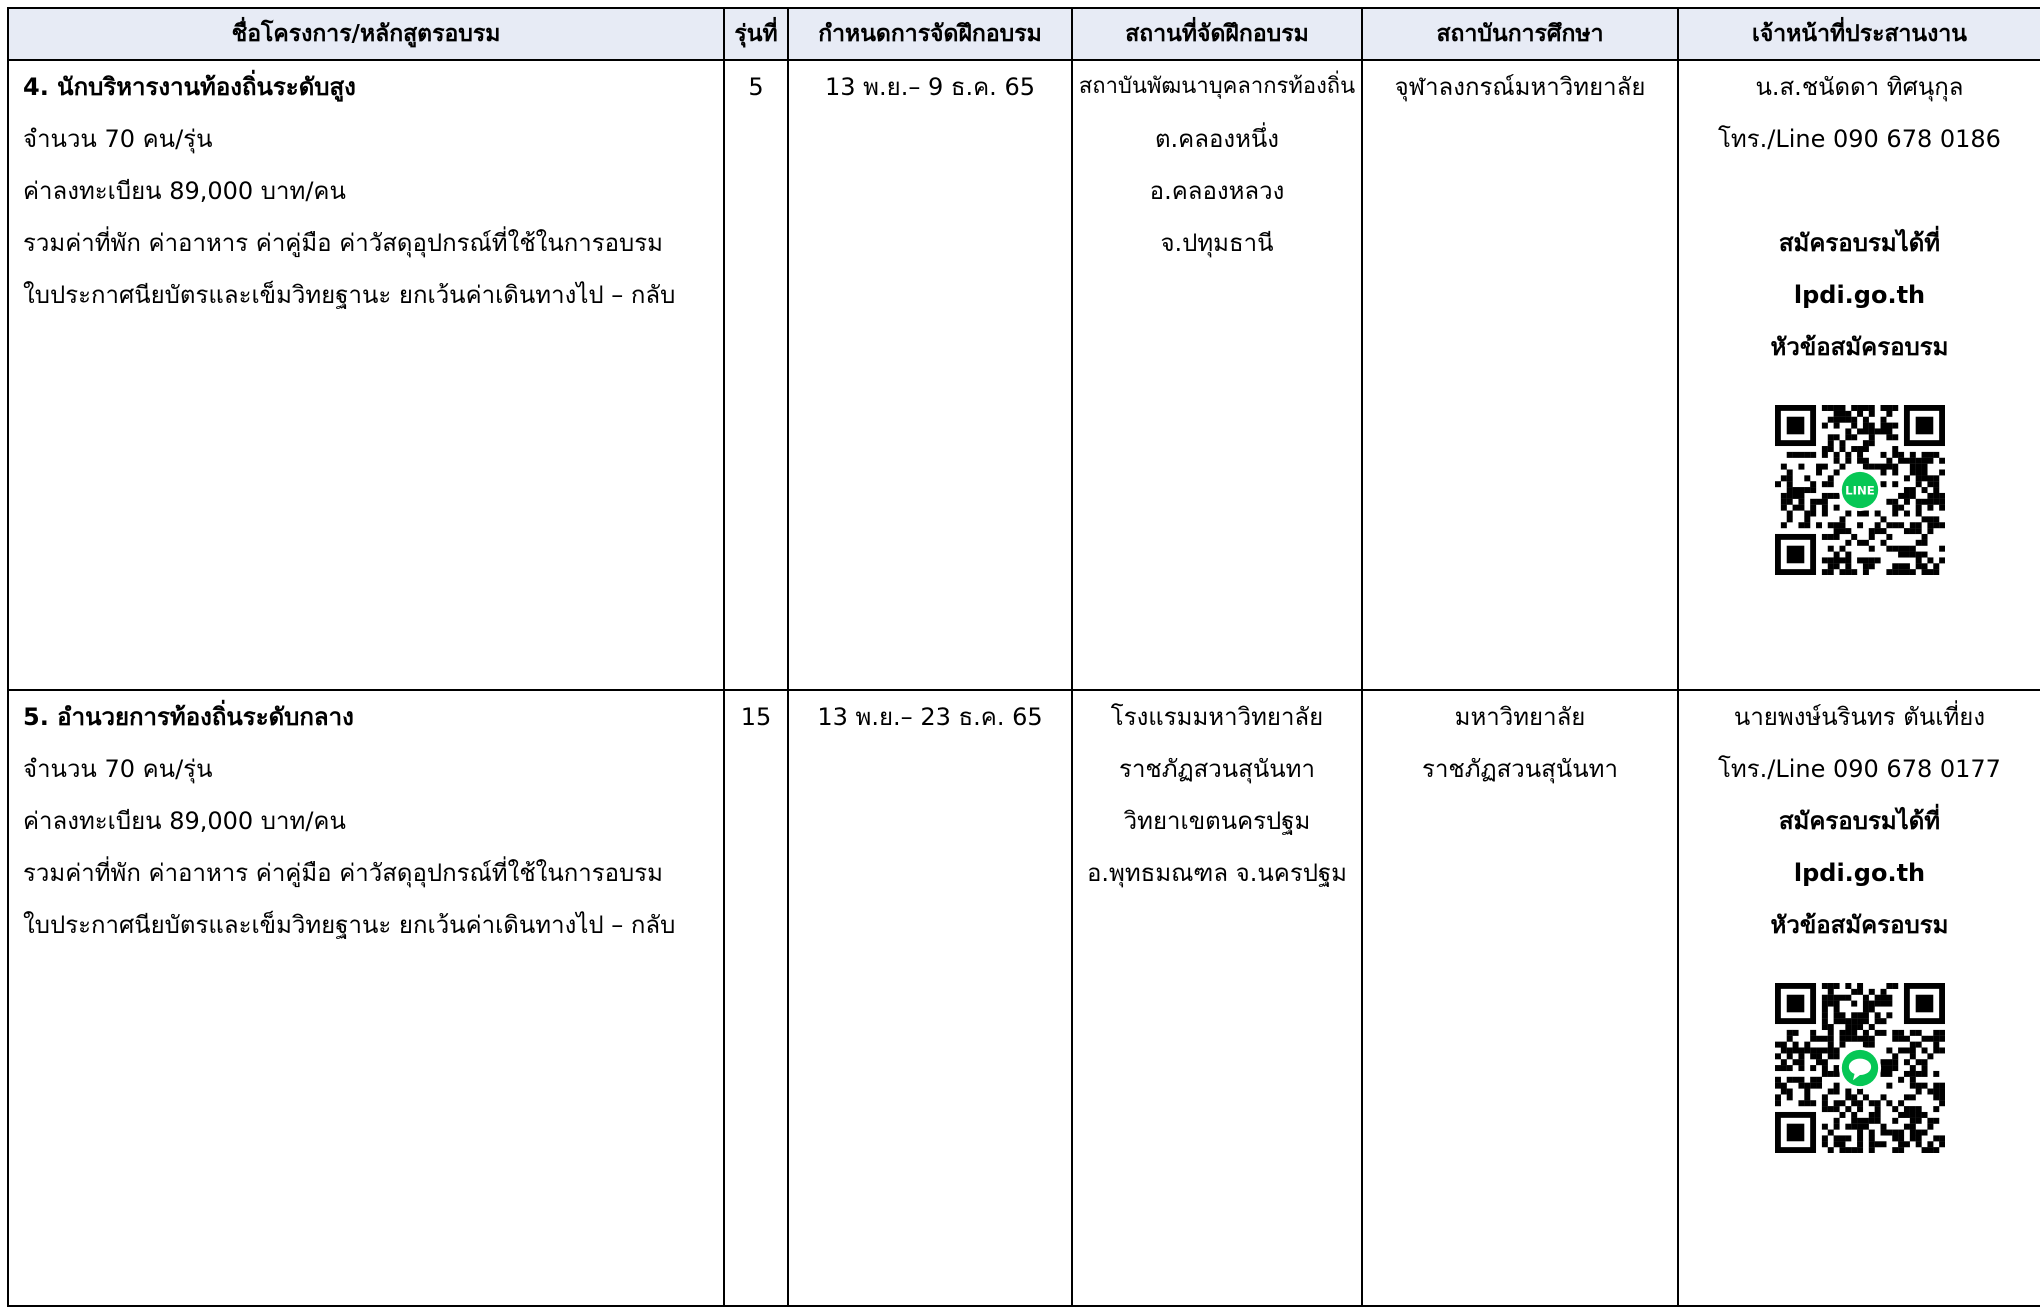 The height and width of the screenshot is (1309, 2040). I want to click on line-qr-code-icon, so click(1859, 1068).